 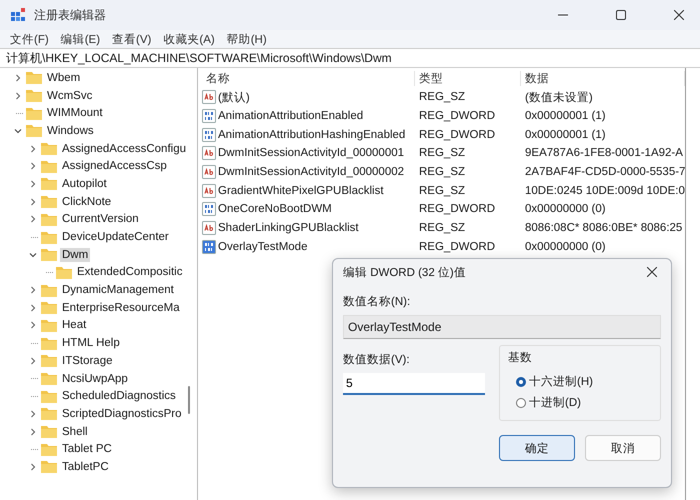 What do you see at coordinates (414, 384) in the screenshot?
I see `value-data-input: 5` at bounding box center [414, 384].